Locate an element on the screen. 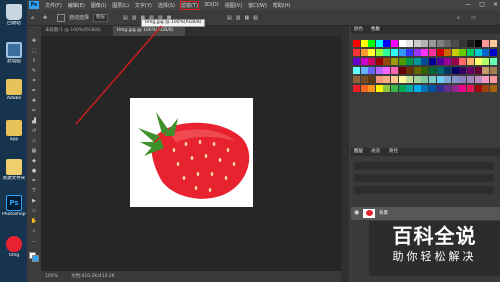 The width and height of the screenshot is (500, 282). tab-untitled: 未标题-1 @ 100%(RGB/8) is located at coordinates (76, 31).